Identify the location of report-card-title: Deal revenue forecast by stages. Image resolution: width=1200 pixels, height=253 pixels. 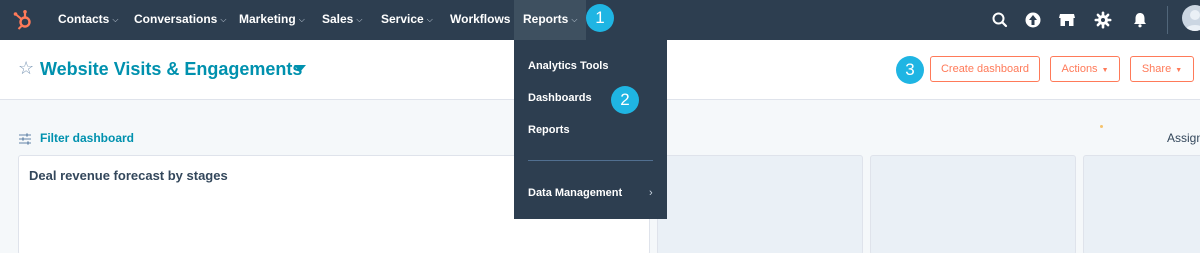
(128, 175).